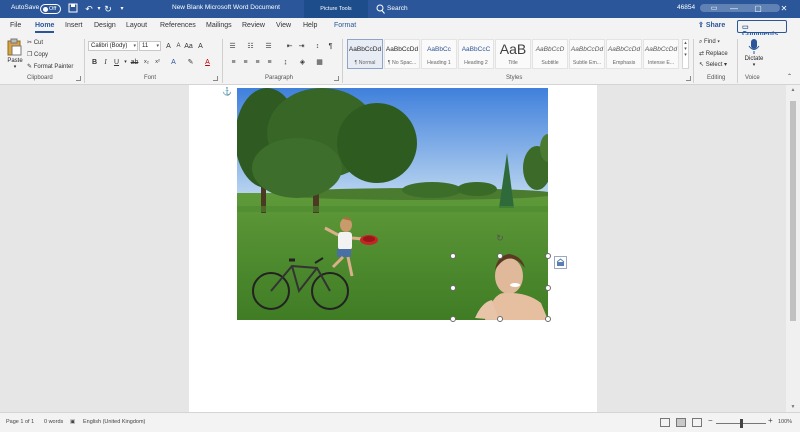  What do you see at coordinates (758, 9) in the screenshot?
I see `maximize-icon: ▢` at bounding box center [758, 9].